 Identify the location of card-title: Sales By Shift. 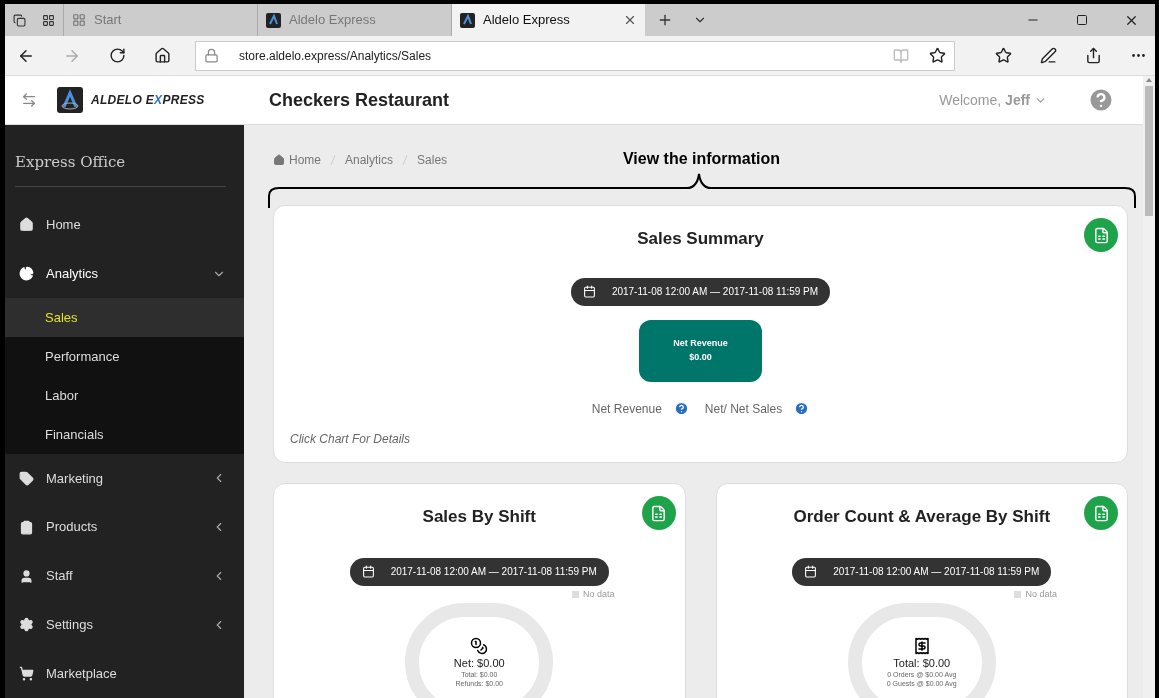
(479, 517).